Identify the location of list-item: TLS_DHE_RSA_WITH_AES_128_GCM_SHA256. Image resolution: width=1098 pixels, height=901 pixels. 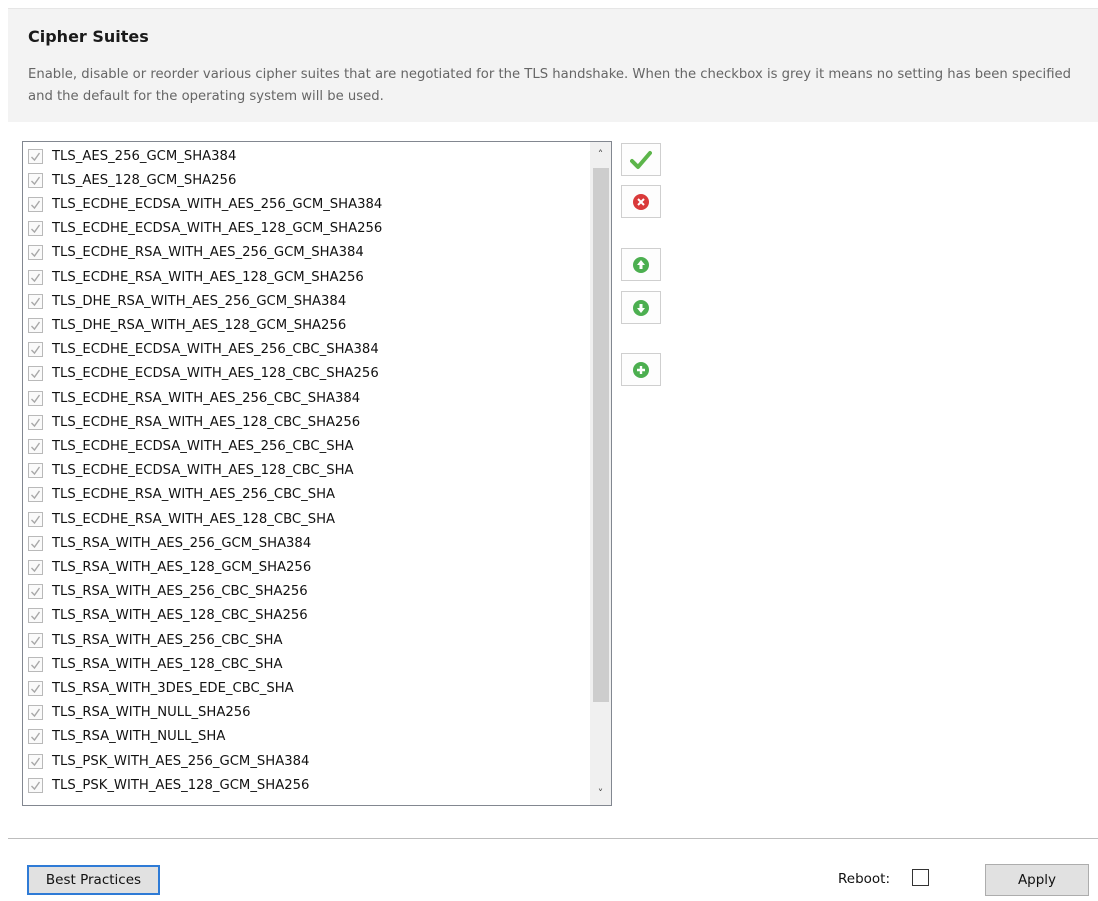
(303, 325).